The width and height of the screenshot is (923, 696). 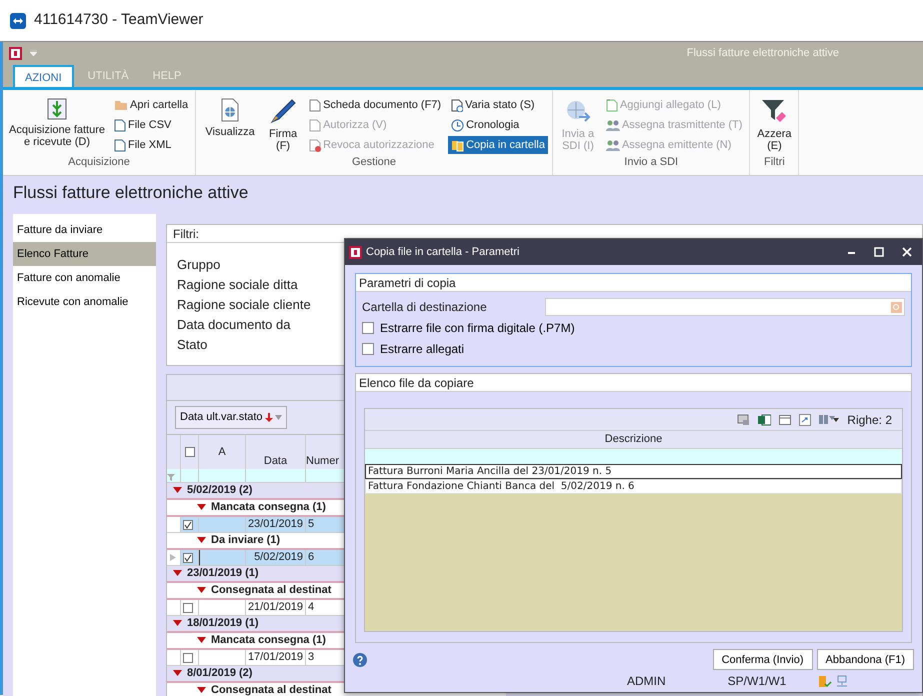 I want to click on download-icon, so click(x=57, y=109).